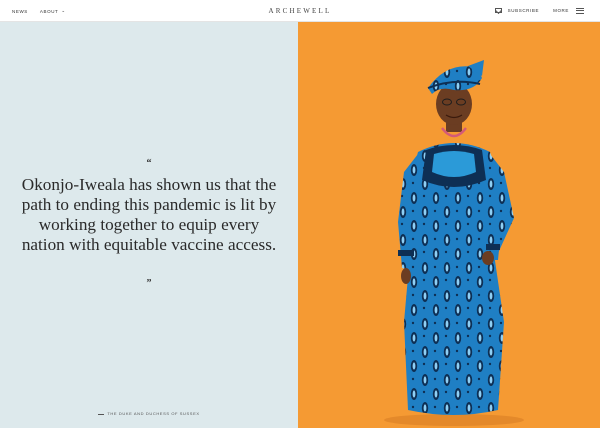  Describe the element at coordinates (580, 11) in the screenshot. I see `hamburger-menu-icon` at that location.